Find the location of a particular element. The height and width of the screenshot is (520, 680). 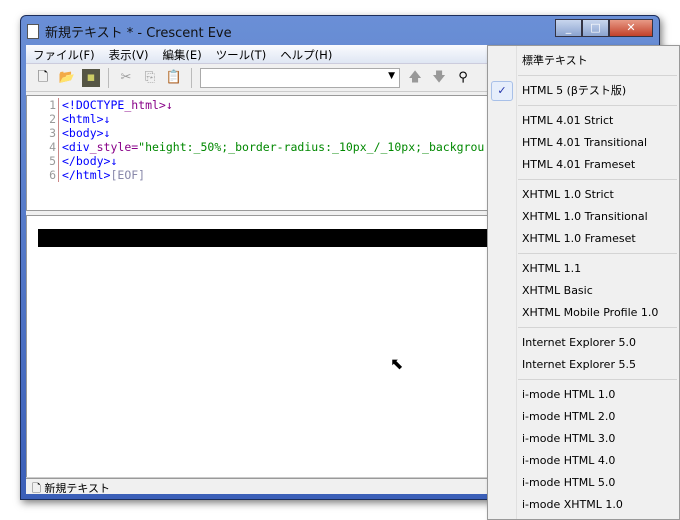

menu-item: HTML 4.01 Transitional is located at coordinates (583, 143).